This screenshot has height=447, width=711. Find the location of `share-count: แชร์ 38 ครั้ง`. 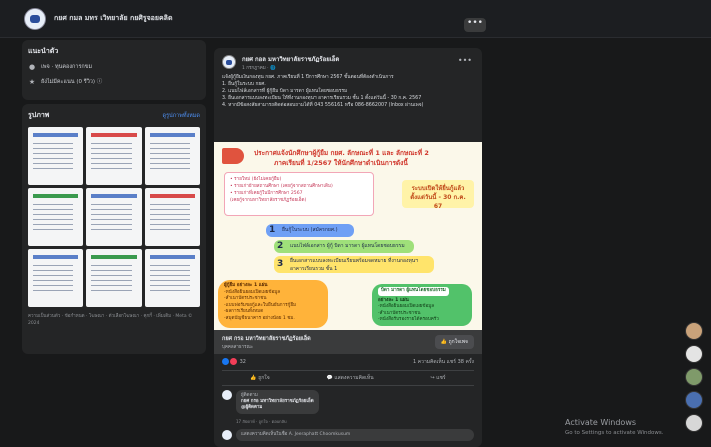

share-count: แชร์ 38 ครั้ง is located at coordinates (460, 362).